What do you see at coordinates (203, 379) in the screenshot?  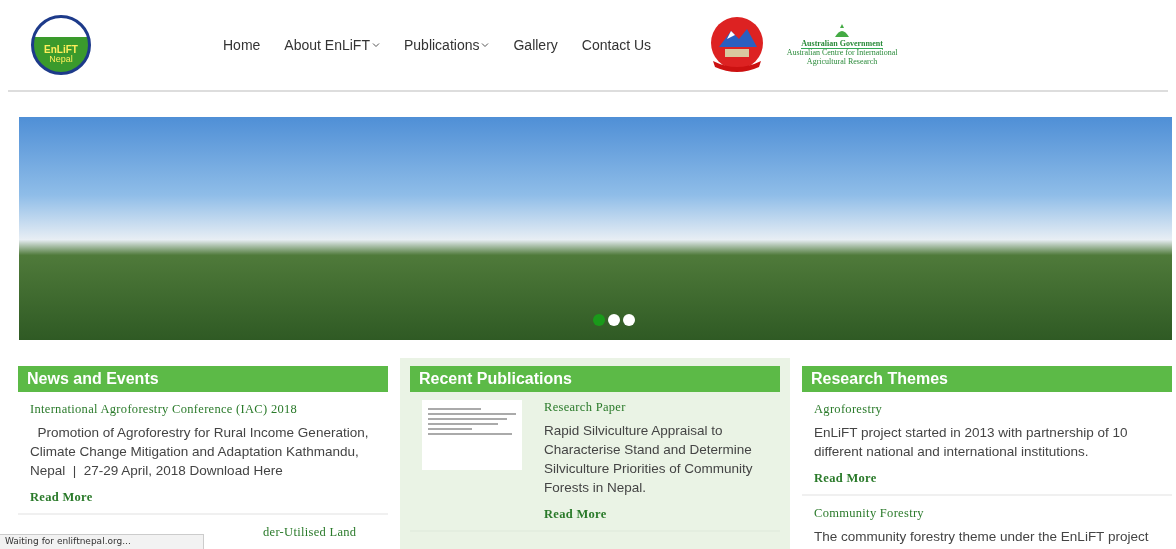 I see `section-heading: News and Events` at bounding box center [203, 379].